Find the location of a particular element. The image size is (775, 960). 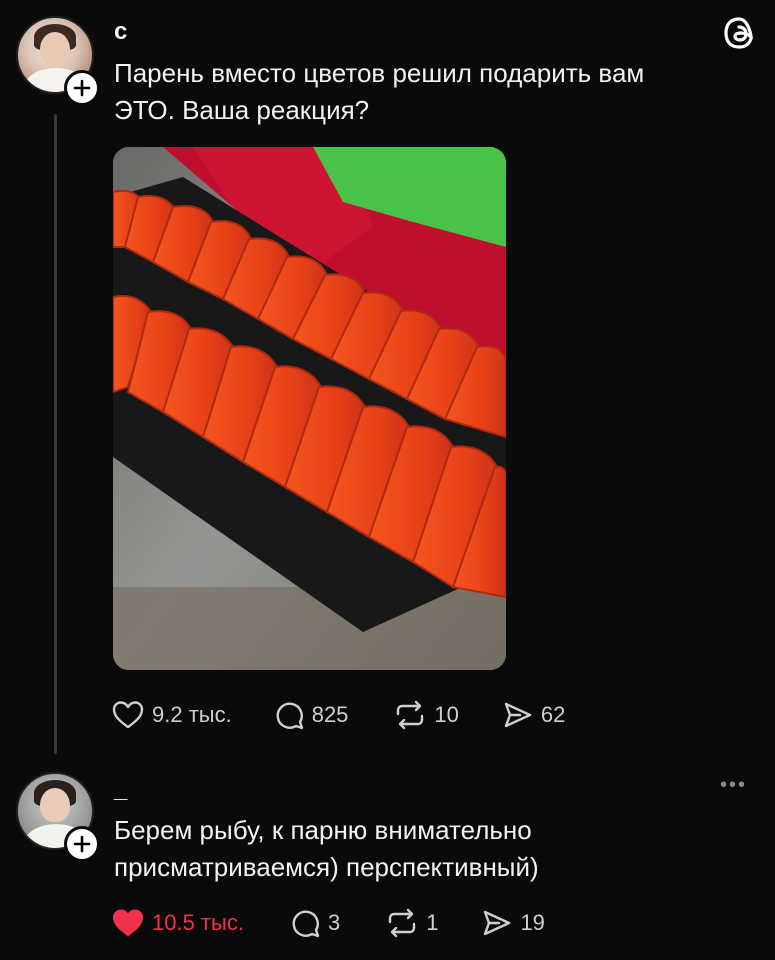

comment-button: 825 is located at coordinates (311, 715).